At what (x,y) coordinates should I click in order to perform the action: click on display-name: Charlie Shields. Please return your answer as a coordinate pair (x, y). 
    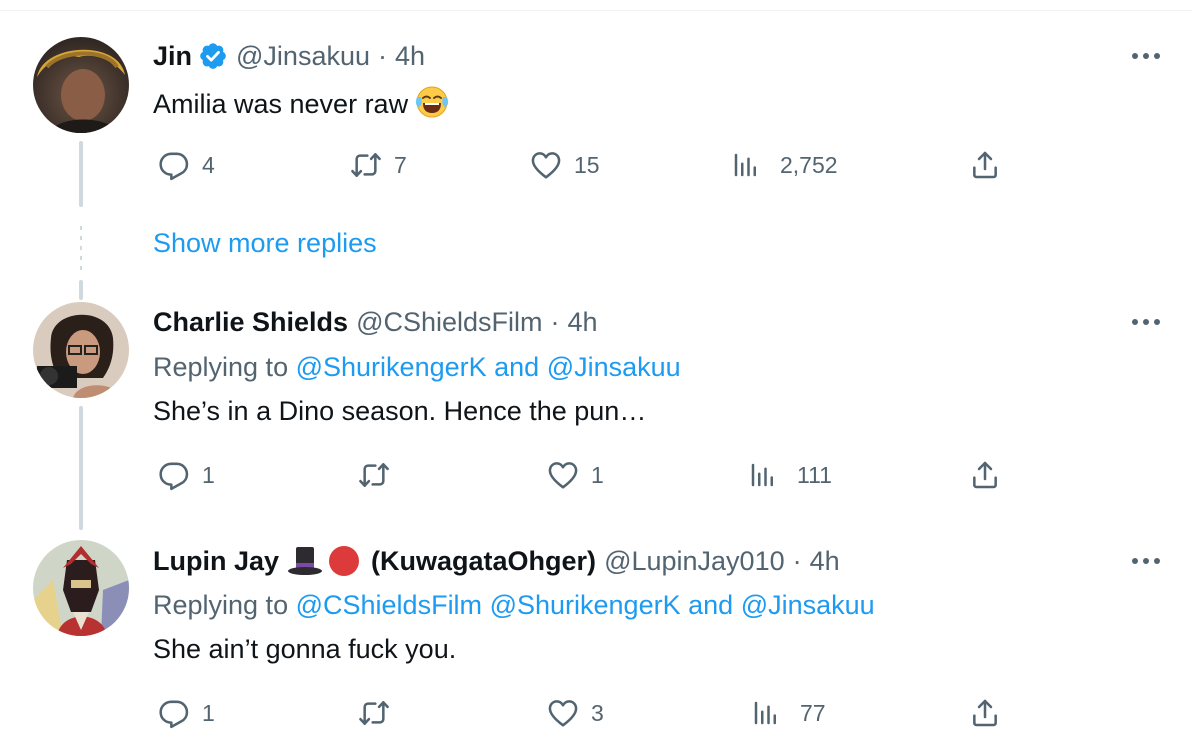
    Looking at the image, I should click on (250, 322).